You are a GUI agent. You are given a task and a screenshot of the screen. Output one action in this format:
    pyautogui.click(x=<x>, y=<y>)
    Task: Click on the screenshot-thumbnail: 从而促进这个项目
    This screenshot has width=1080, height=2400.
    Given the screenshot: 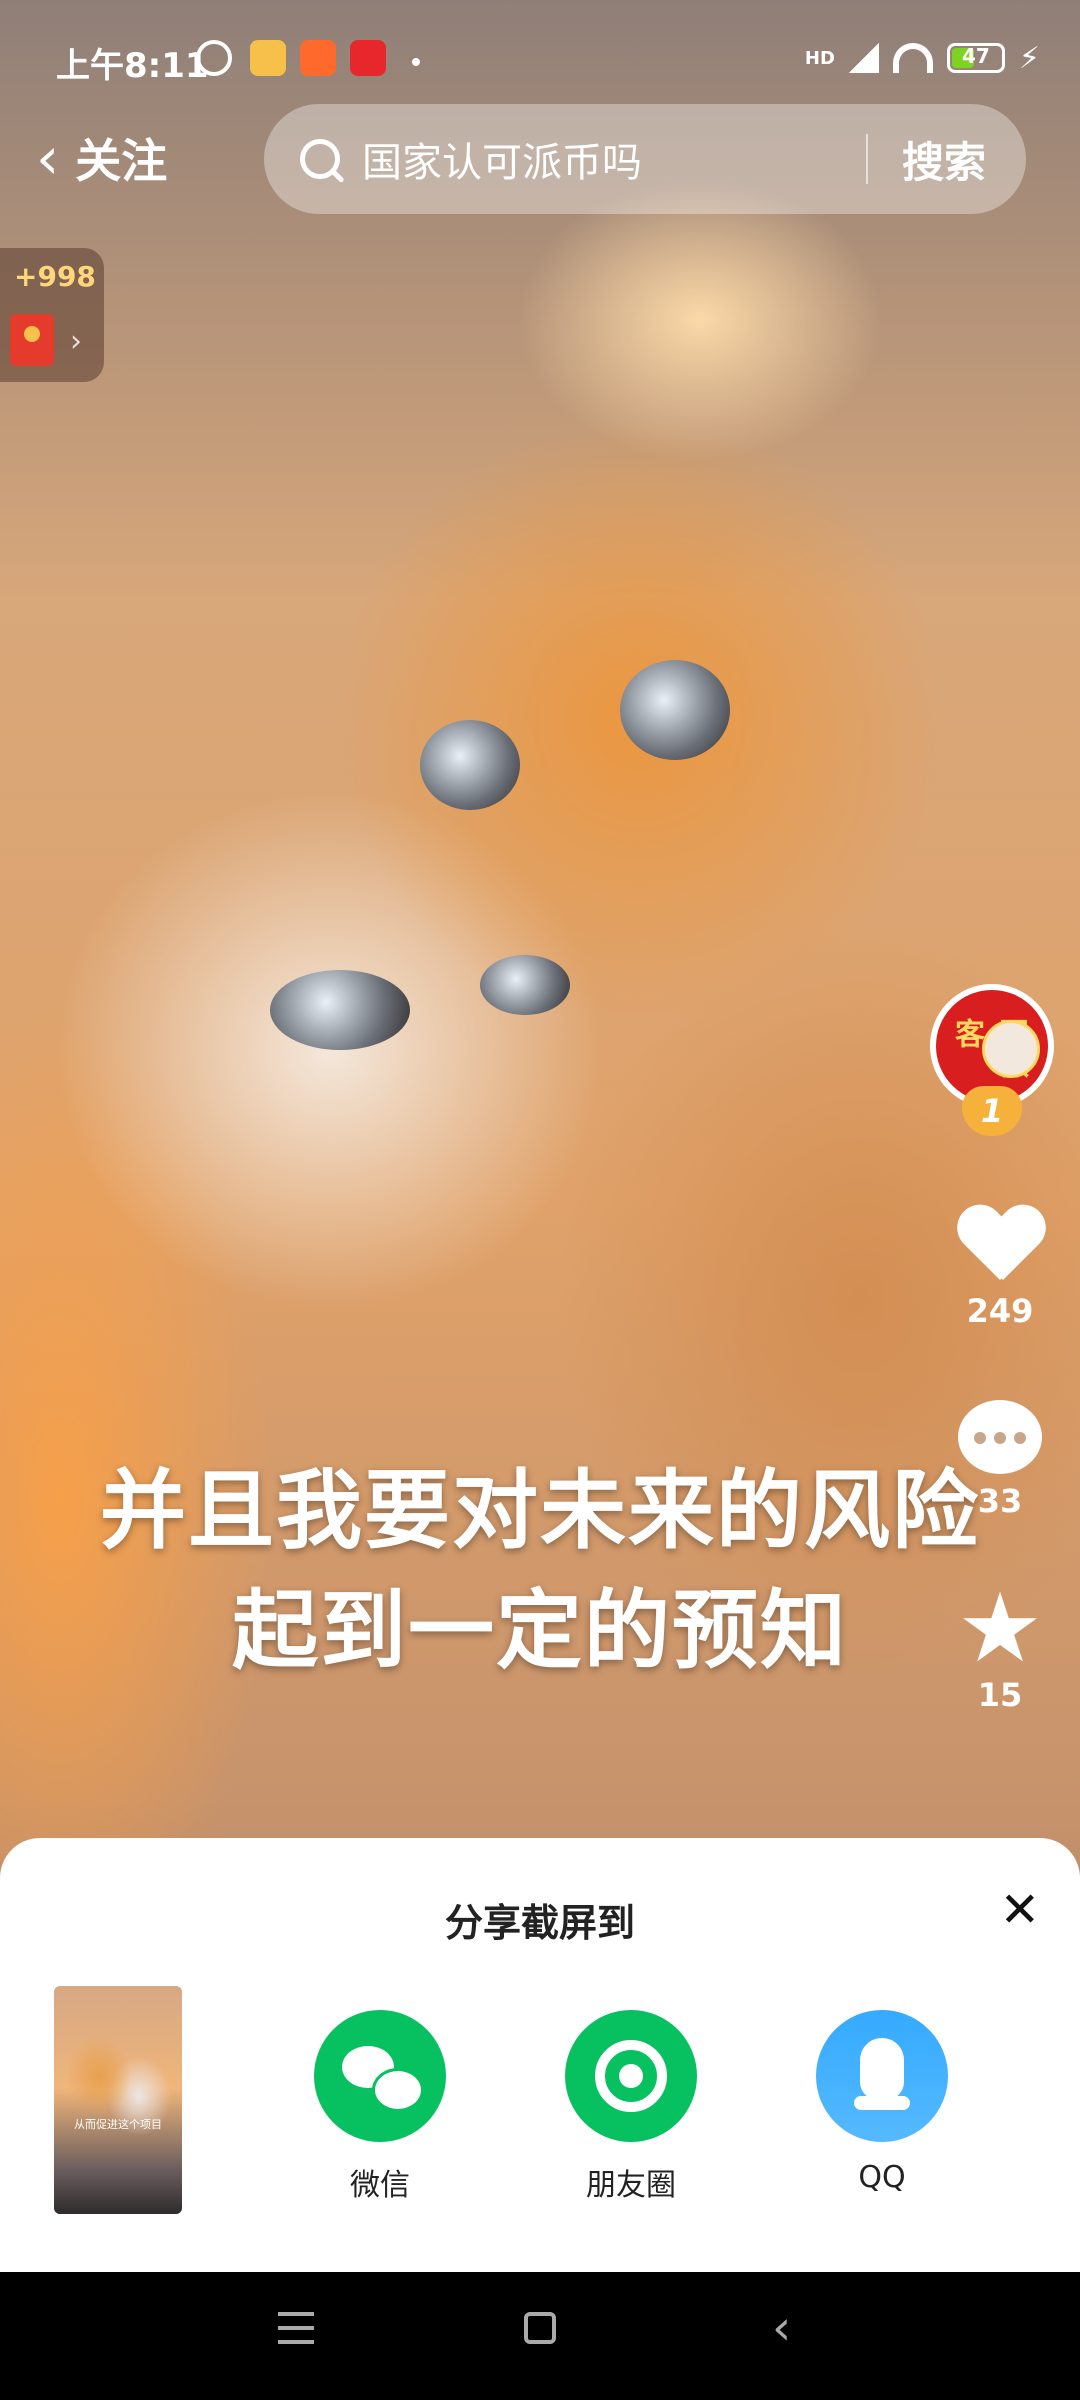 What is the action you would take?
    pyautogui.click(x=118, y=2100)
    